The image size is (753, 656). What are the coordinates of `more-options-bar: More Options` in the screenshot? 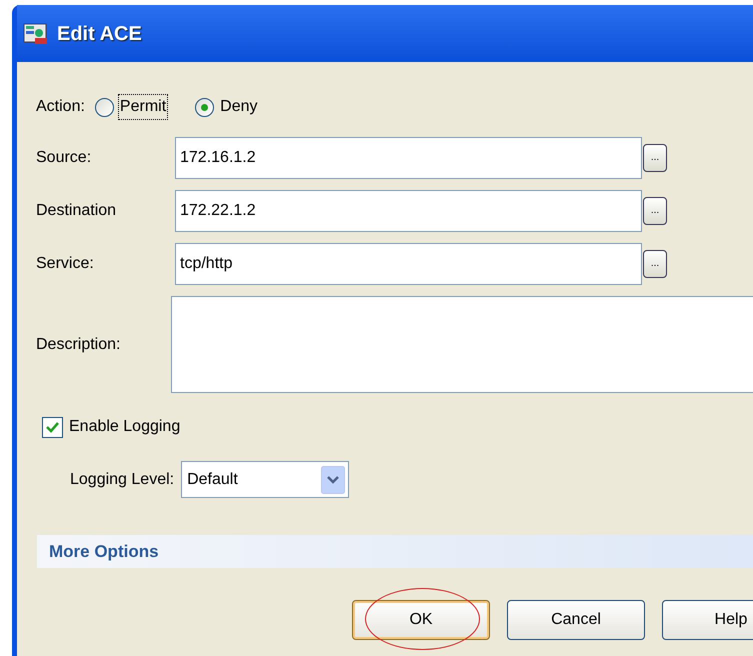 It's located at (395, 551).